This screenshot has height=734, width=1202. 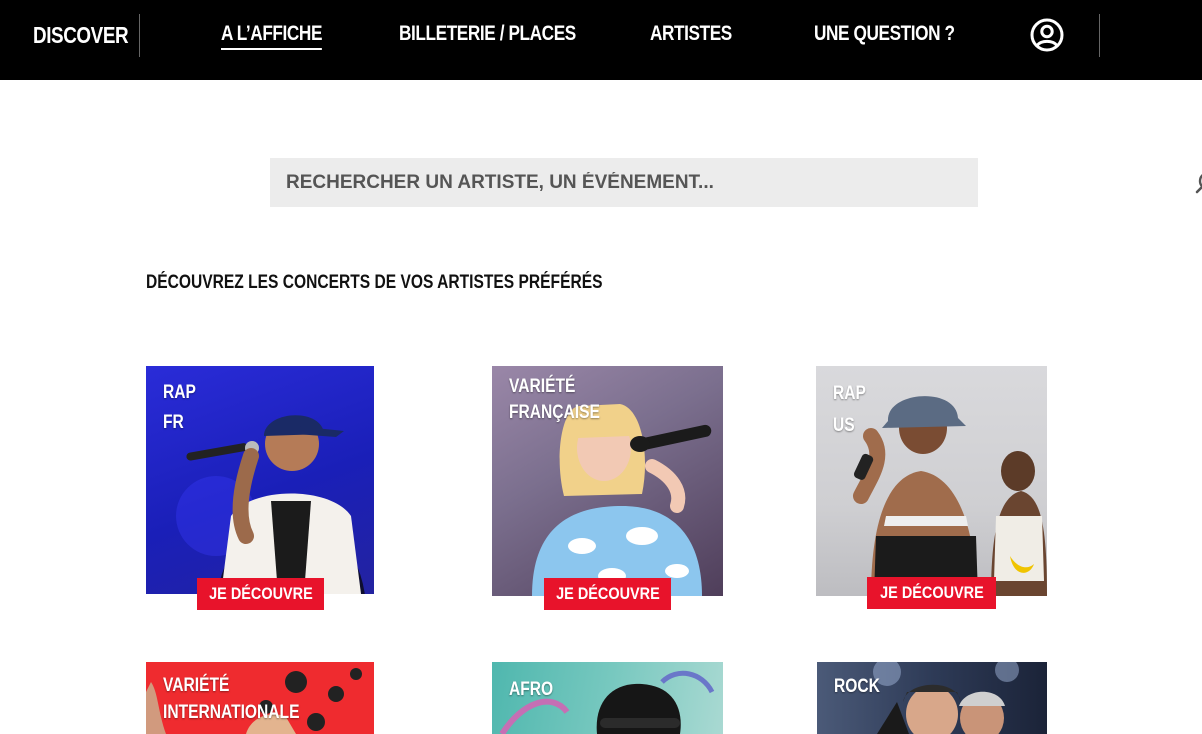 I want to click on nav-item-billeterie: BILLETERIE / PLACES, so click(x=487, y=34).